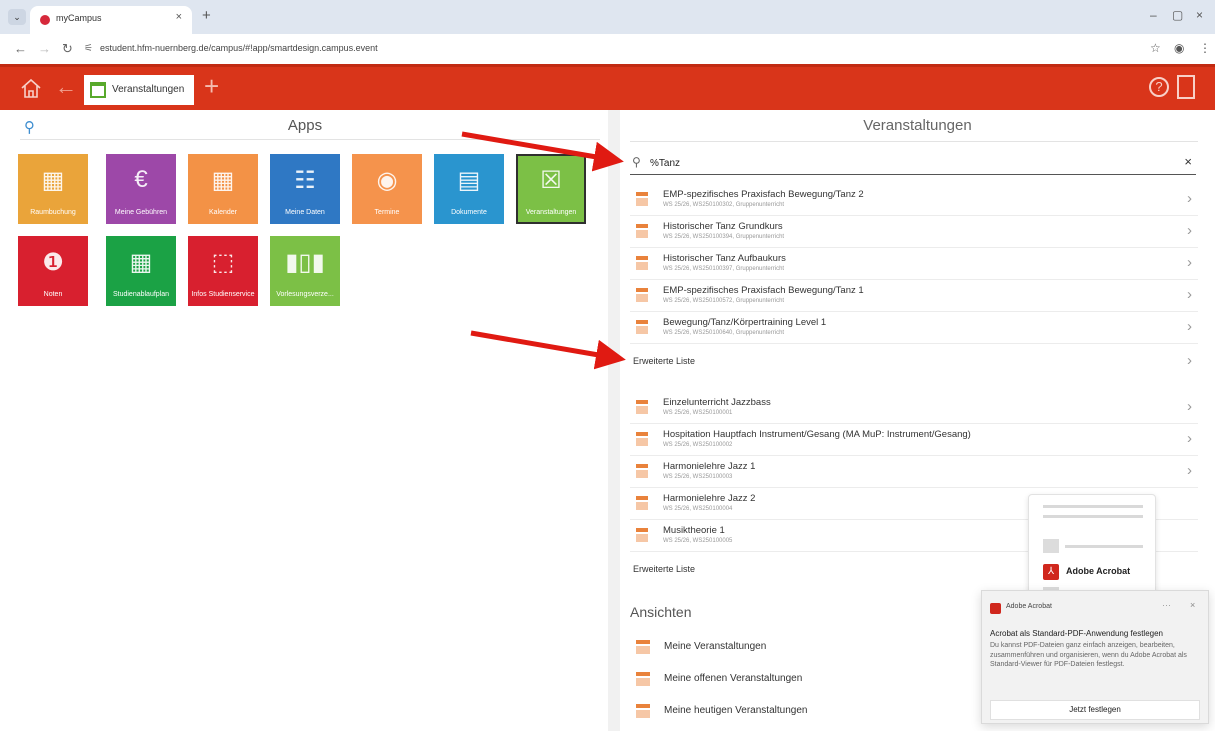 The image size is (1215, 731). What do you see at coordinates (20, 48) in the screenshot?
I see `back-arrow-icon: ←` at bounding box center [20, 48].